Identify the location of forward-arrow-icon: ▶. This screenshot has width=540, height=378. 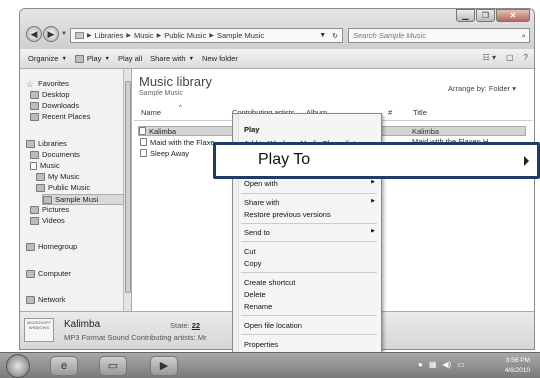
(51, 34).